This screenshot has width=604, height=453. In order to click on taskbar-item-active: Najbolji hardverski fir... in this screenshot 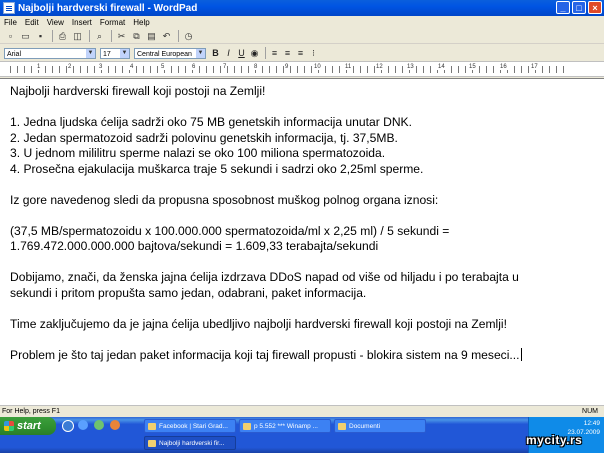, I will do `click(190, 443)`.